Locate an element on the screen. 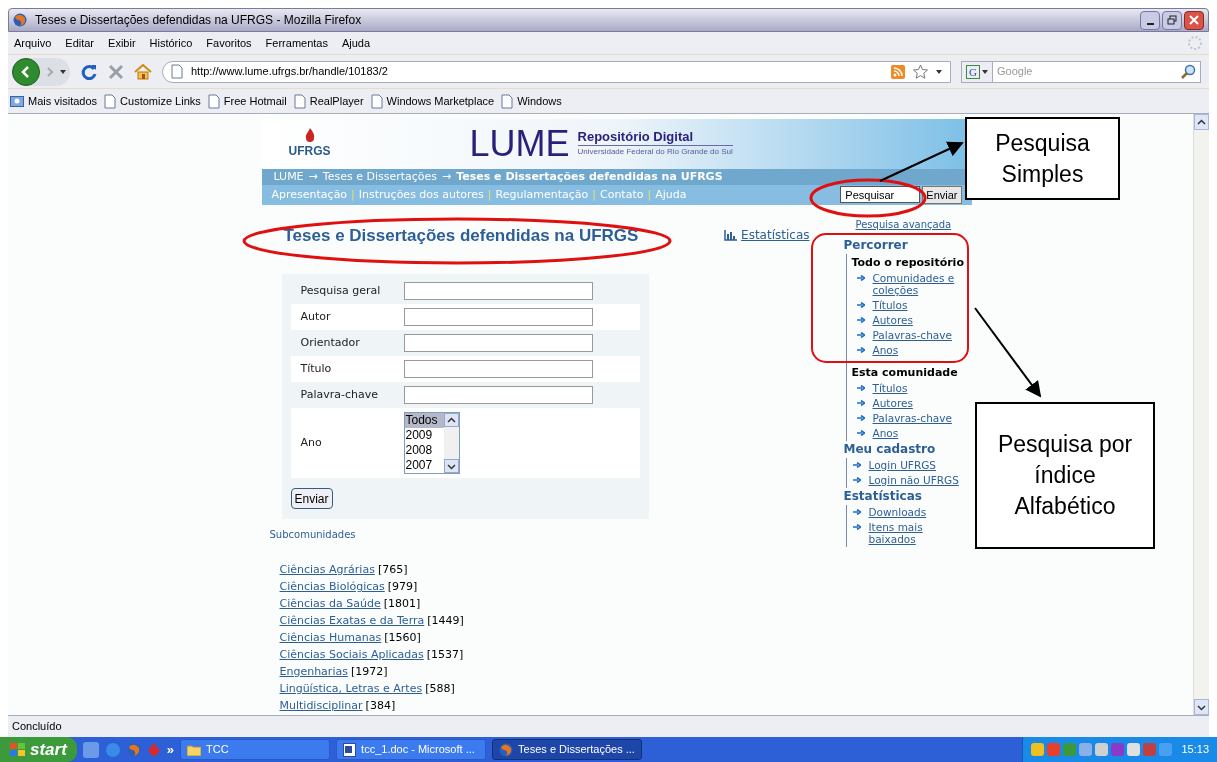  site-subtitle: Universidade Federal do Rio Grande do Sul is located at coordinates (655, 152).